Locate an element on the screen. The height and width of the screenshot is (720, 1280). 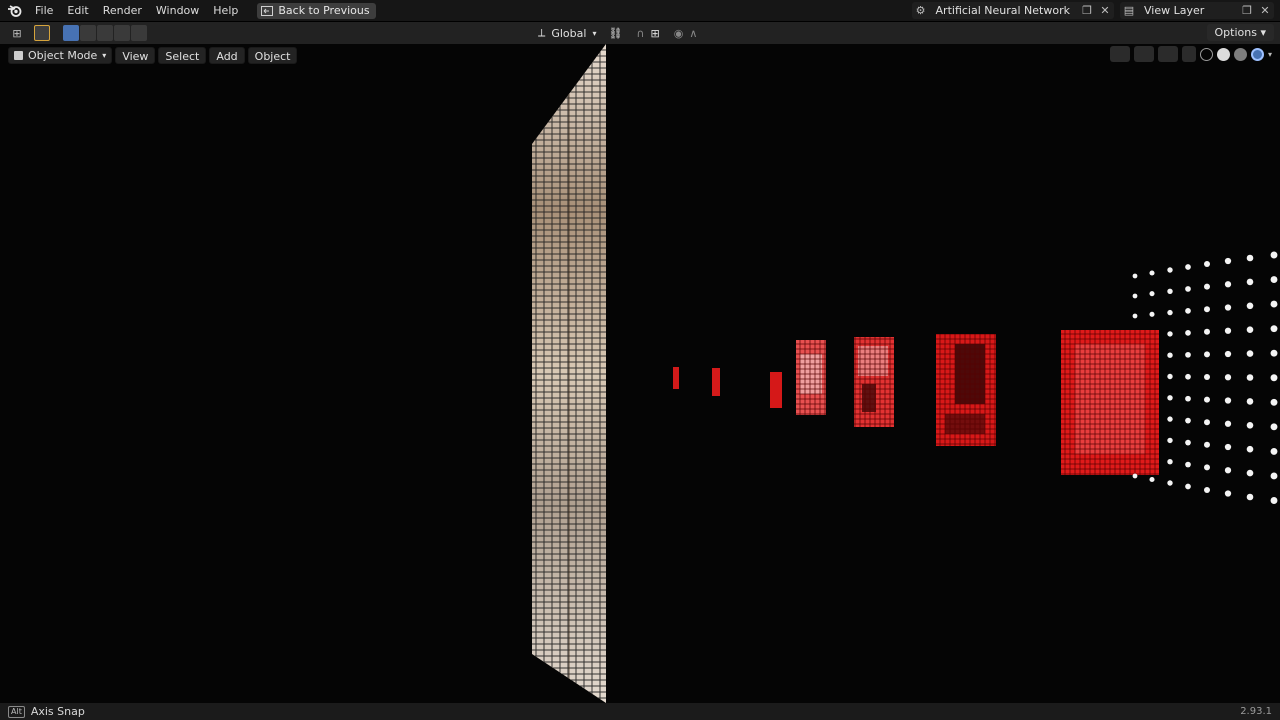
scene-selector: ⚙ Artificial Neural Network ❐ ✕ is located at coordinates (1012, 10).